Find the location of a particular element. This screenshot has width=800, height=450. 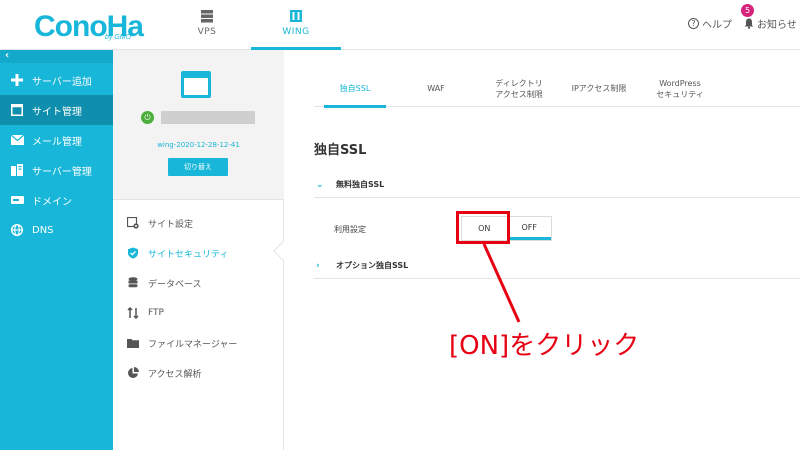

sidebar-item-label: サイト管理 is located at coordinates (57, 112).